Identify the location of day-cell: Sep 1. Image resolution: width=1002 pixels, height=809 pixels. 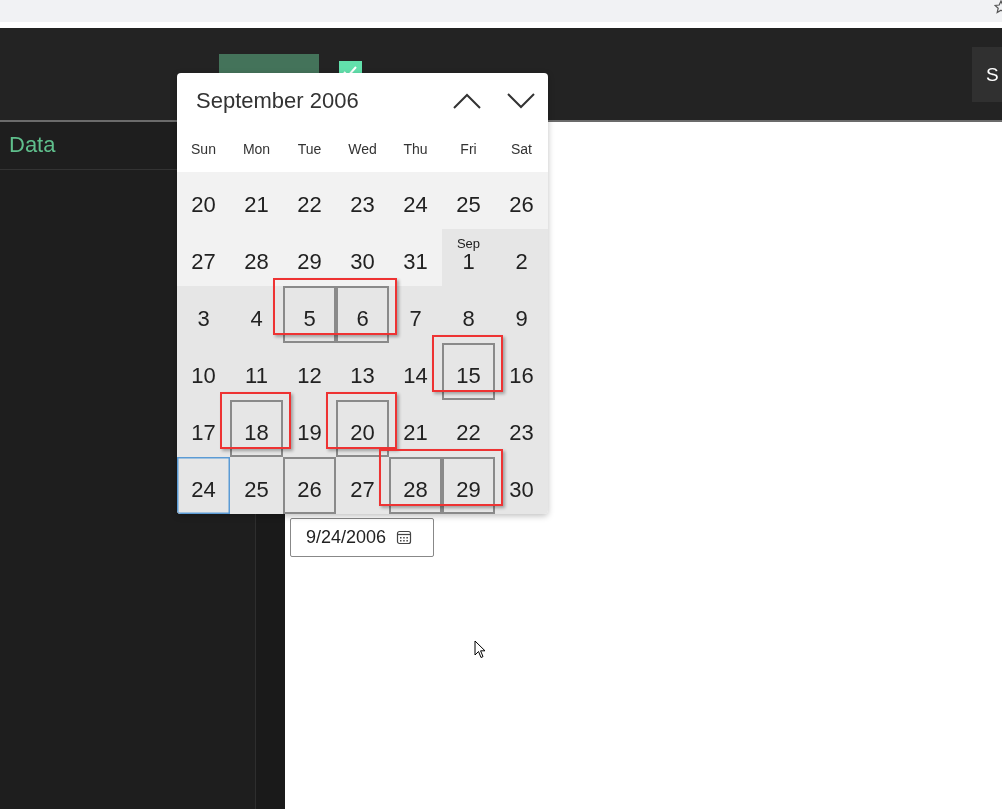
(468, 257).